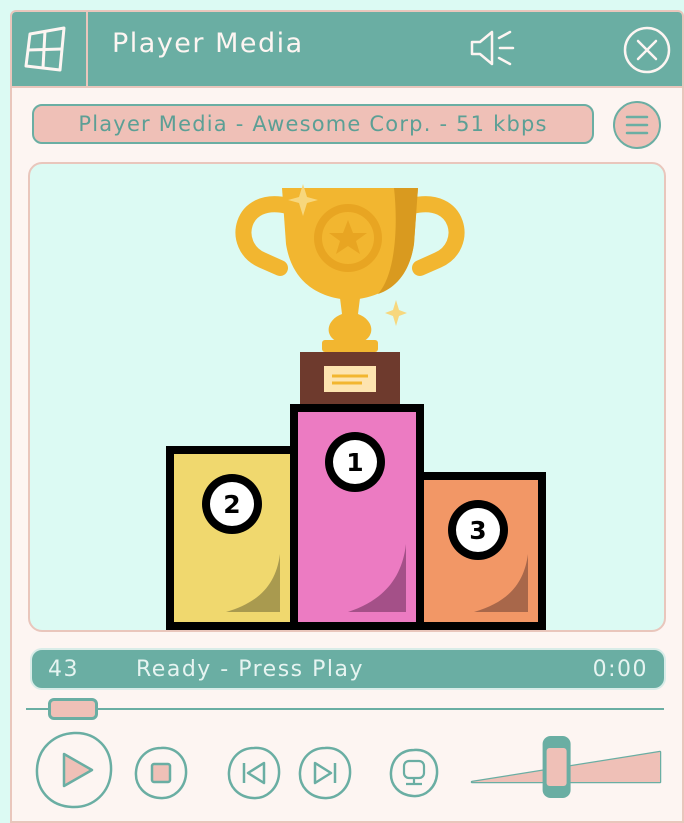  I want to click on status-bar: 43 Ready - Press Play 0:00, so click(348, 669).